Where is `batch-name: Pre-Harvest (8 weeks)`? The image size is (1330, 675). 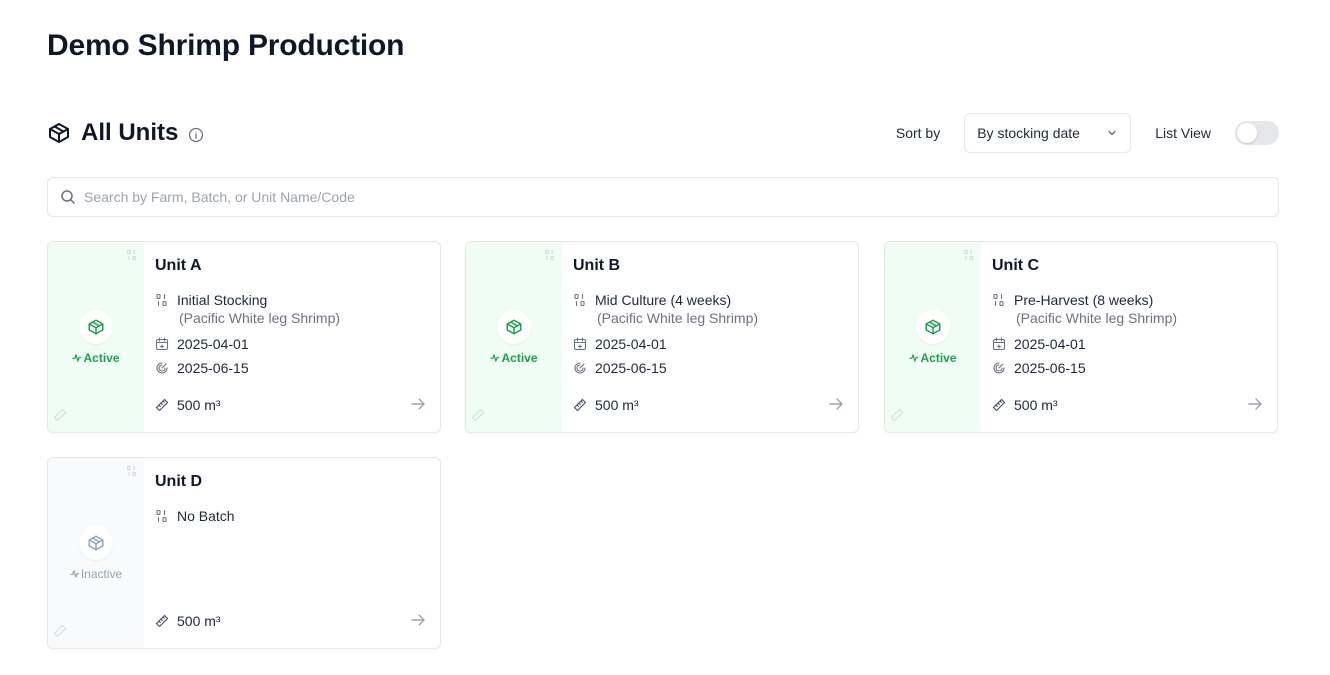
batch-name: Pre-Harvest (8 weeks) is located at coordinates (1084, 300).